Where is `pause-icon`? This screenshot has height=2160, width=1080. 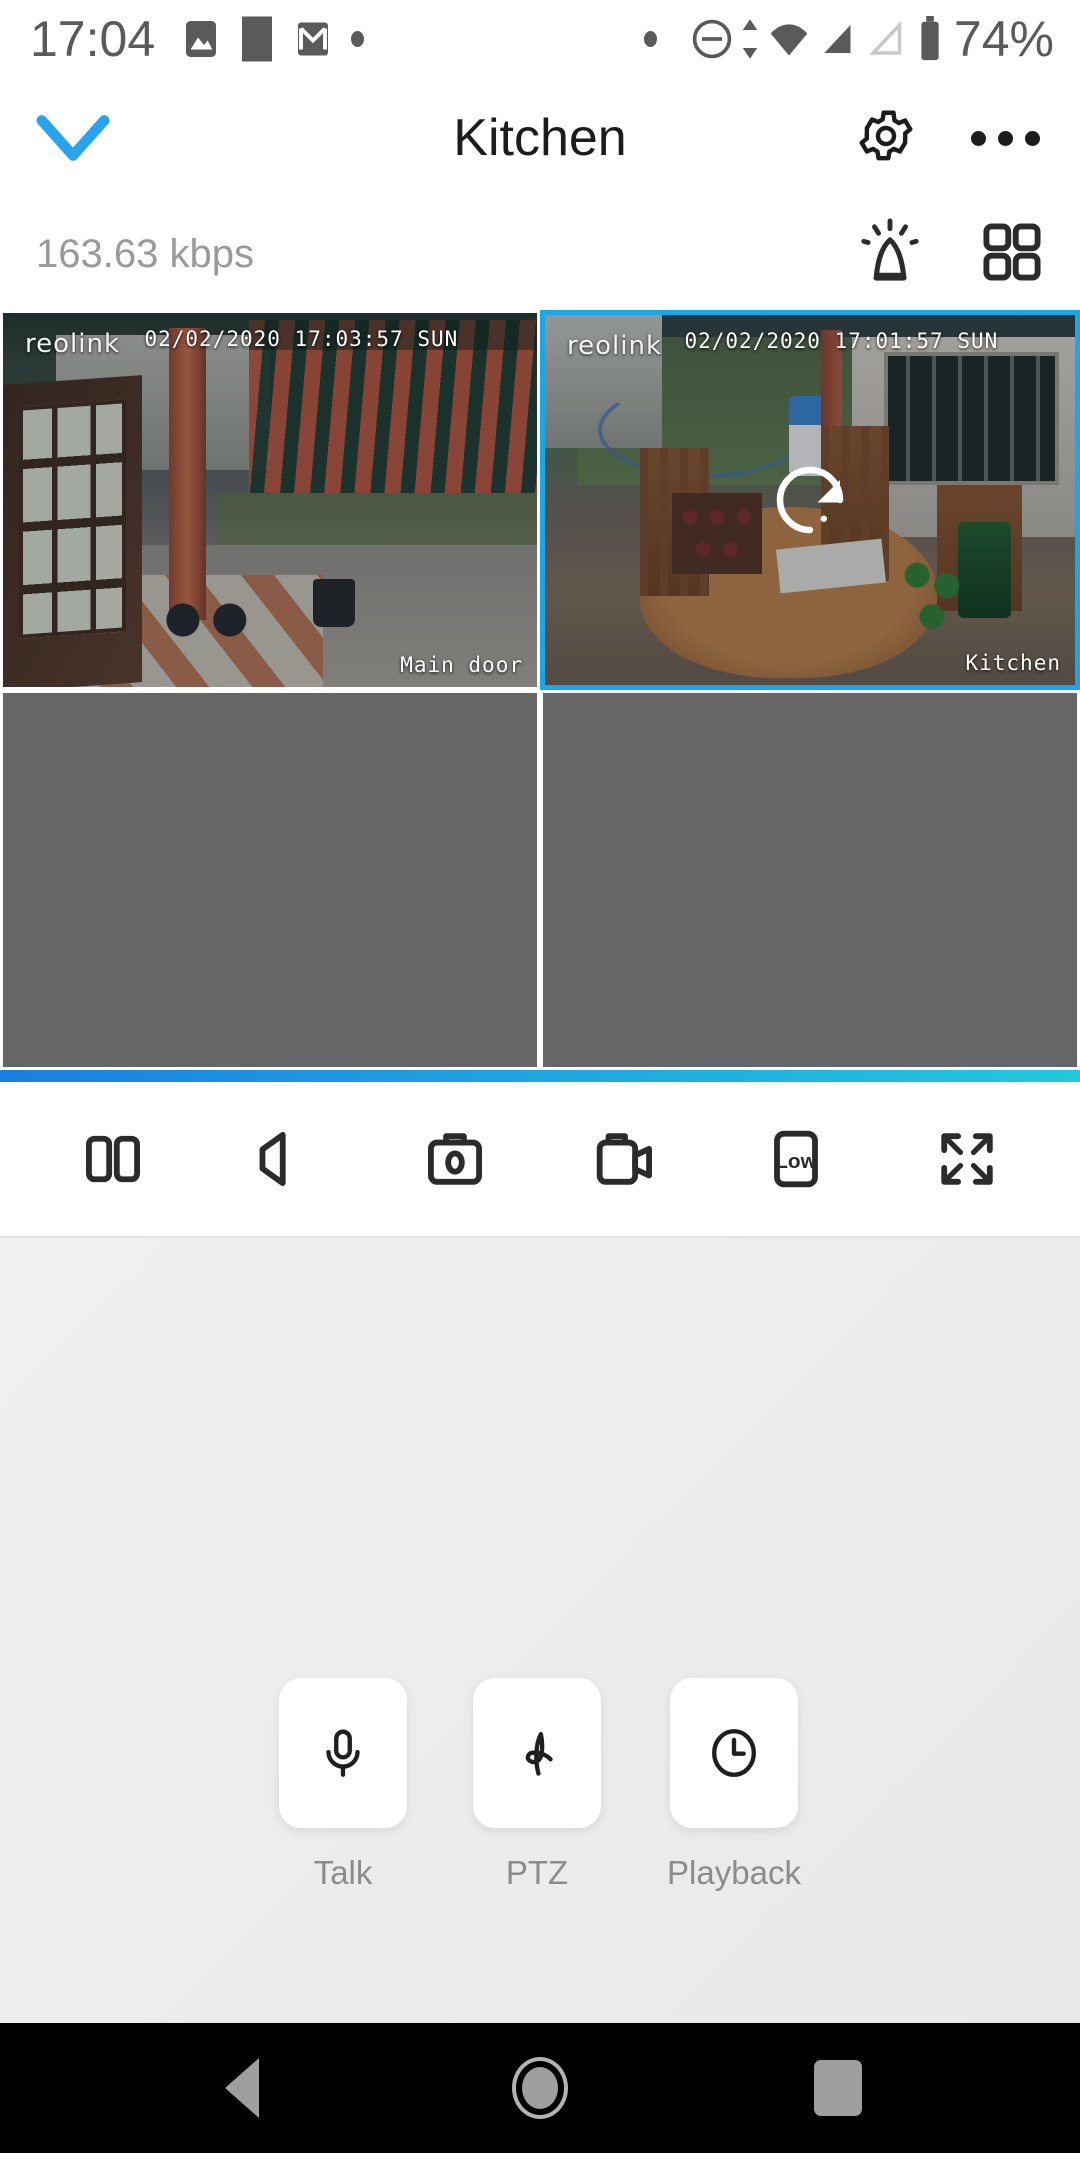
pause-icon is located at coordinates (113, 1159).